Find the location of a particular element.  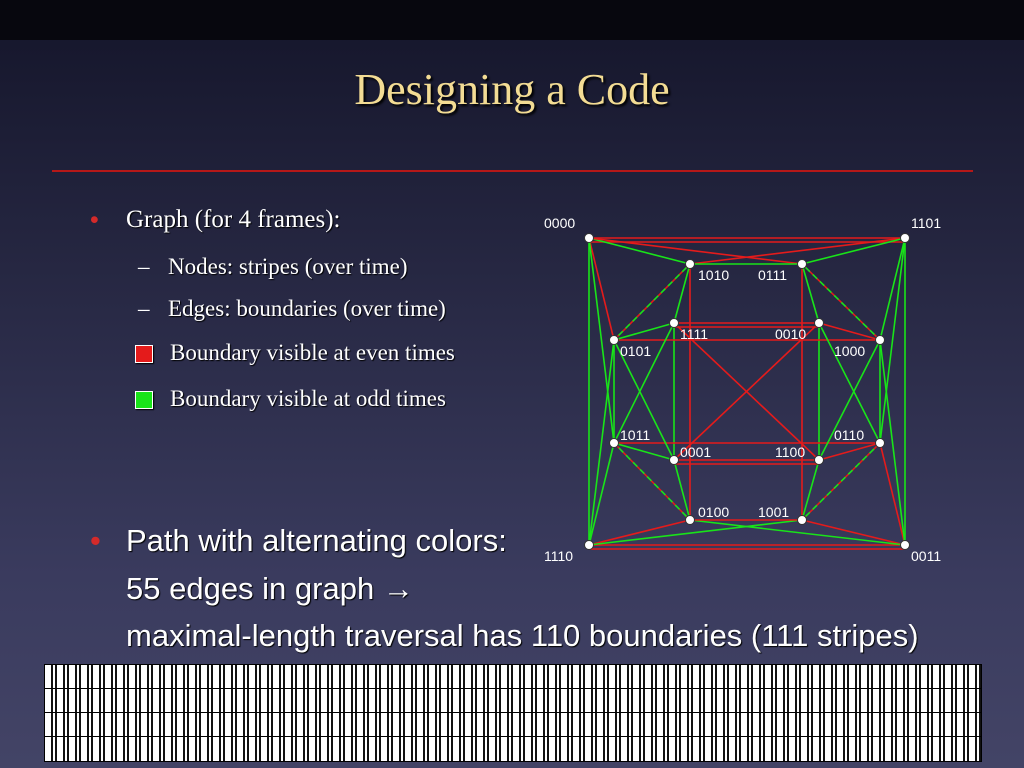

graph-node-label: 0110 is located at coordinates (849, 435).